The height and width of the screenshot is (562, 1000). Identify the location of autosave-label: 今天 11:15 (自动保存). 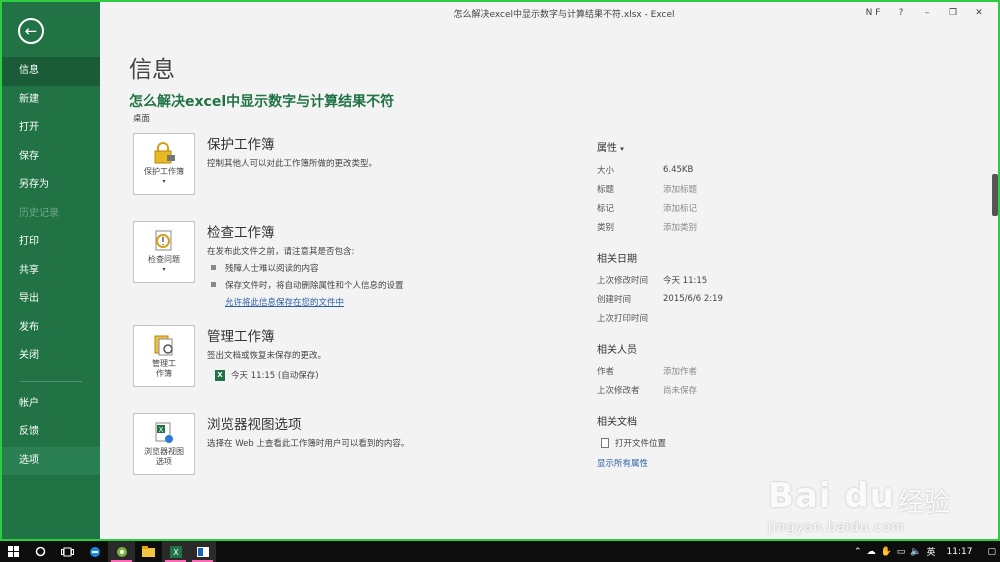
(275, 376).